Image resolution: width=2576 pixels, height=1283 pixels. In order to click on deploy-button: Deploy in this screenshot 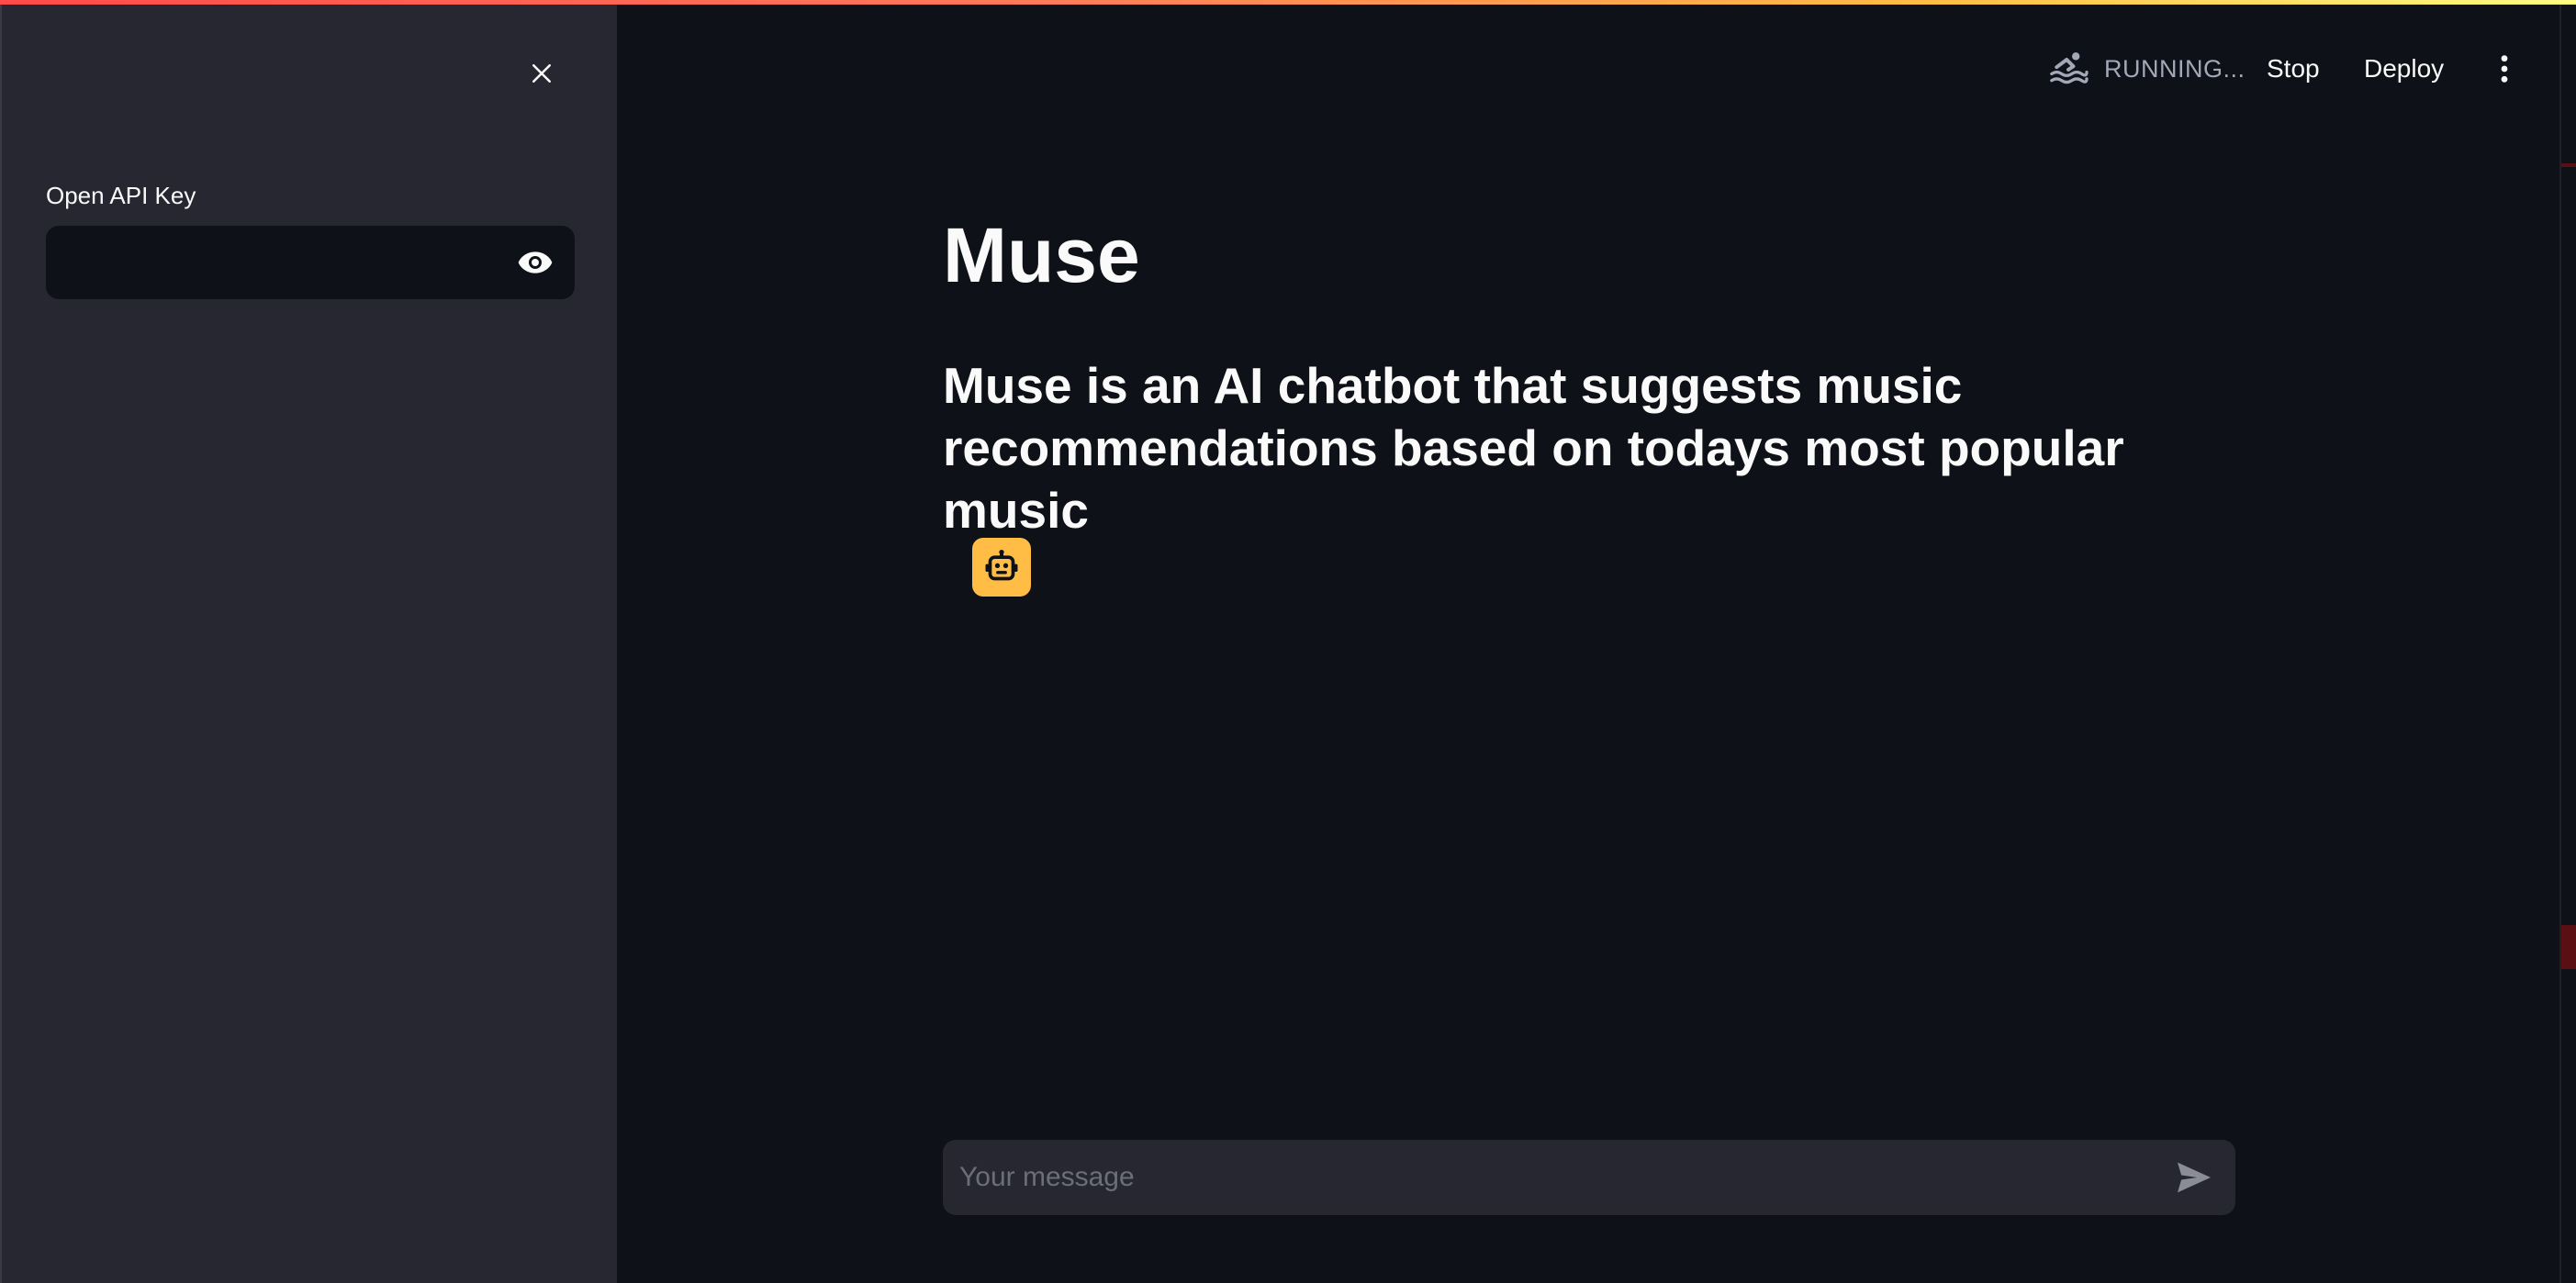, I will do `click(2404, 69)`.